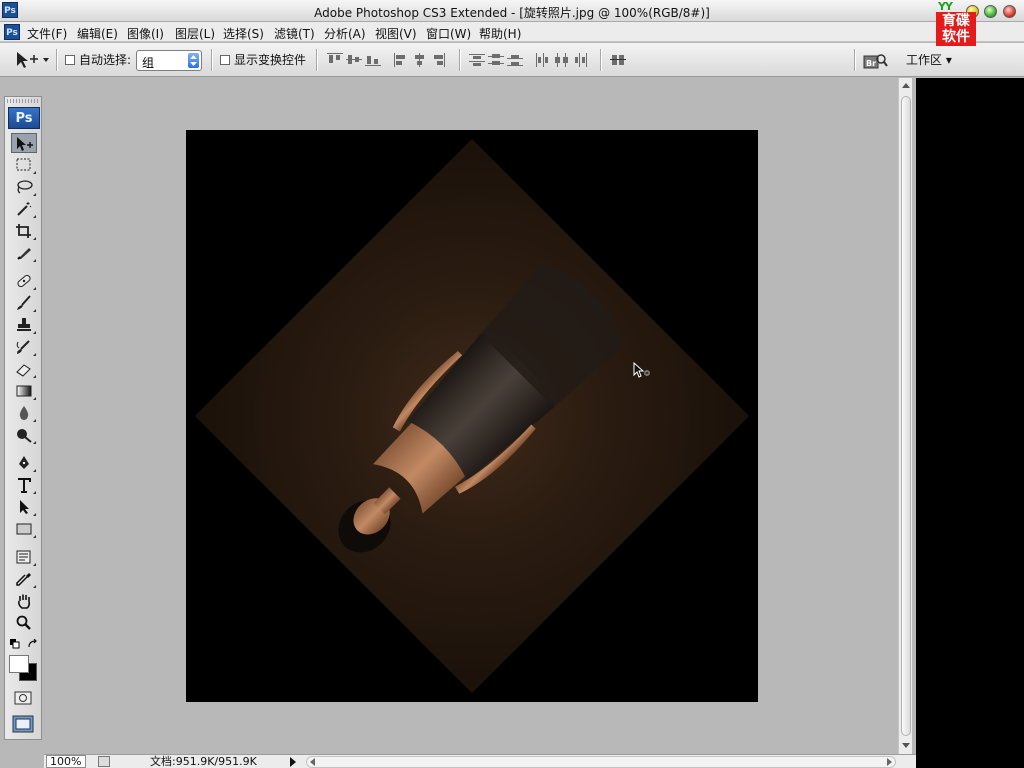 Image resolution: width=1024 pixels, height=768 pixels. What do you see at coordinates (23, 724) in the screenshot?
I see `screen-mode-icon` at bounding box center [23, 724].